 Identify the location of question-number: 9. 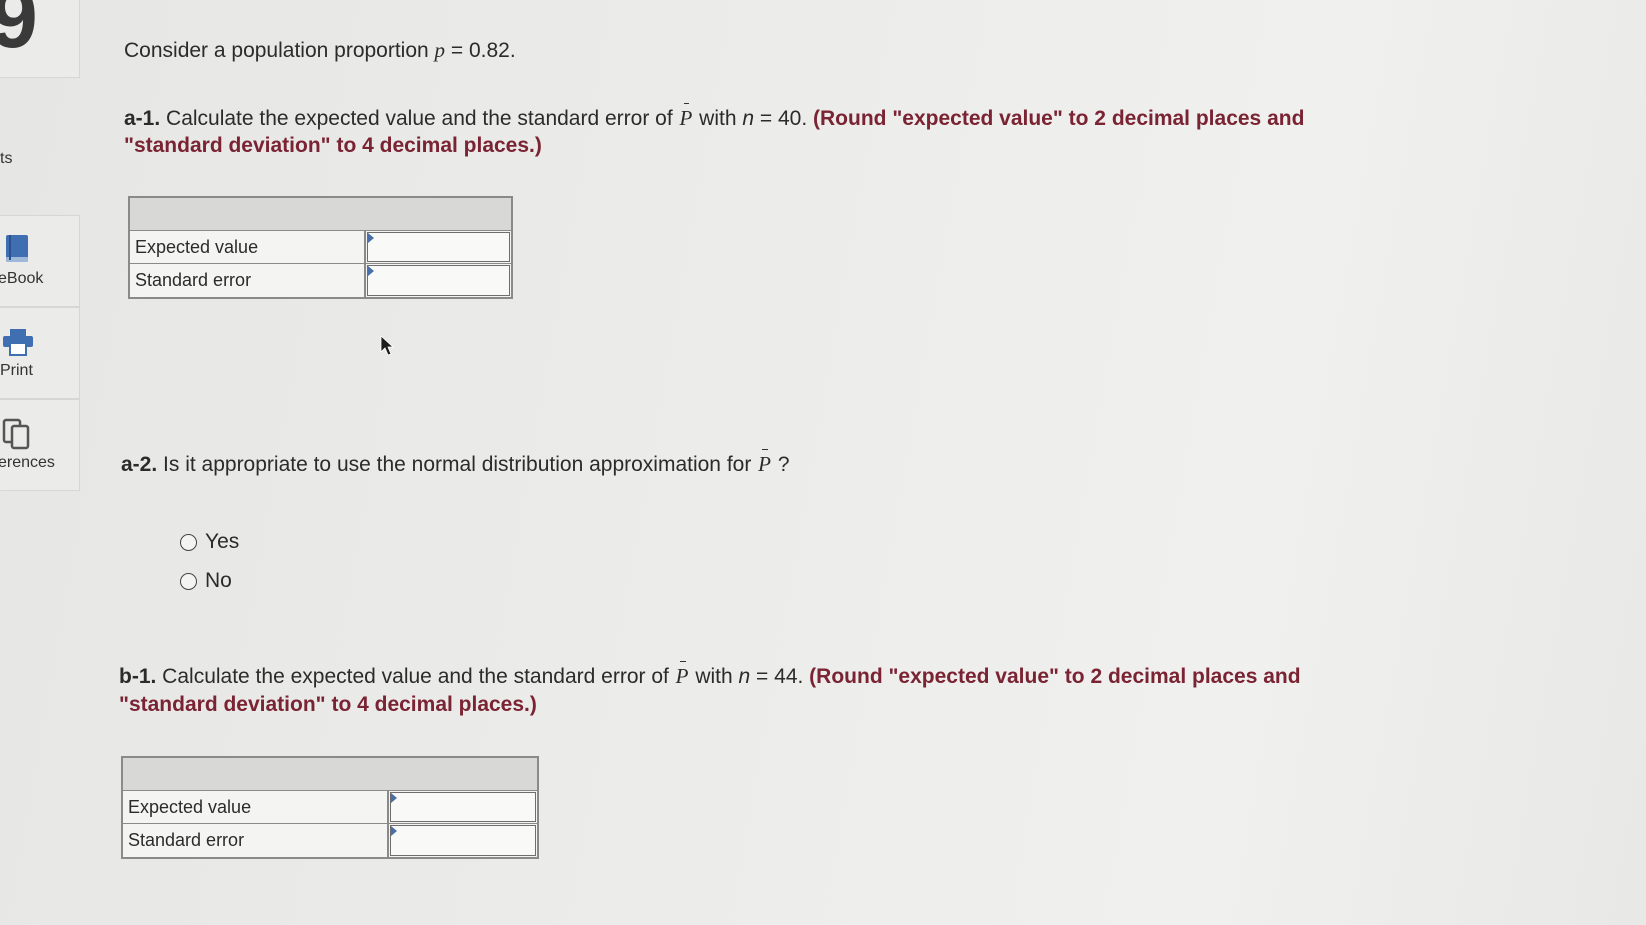
(19, 33).